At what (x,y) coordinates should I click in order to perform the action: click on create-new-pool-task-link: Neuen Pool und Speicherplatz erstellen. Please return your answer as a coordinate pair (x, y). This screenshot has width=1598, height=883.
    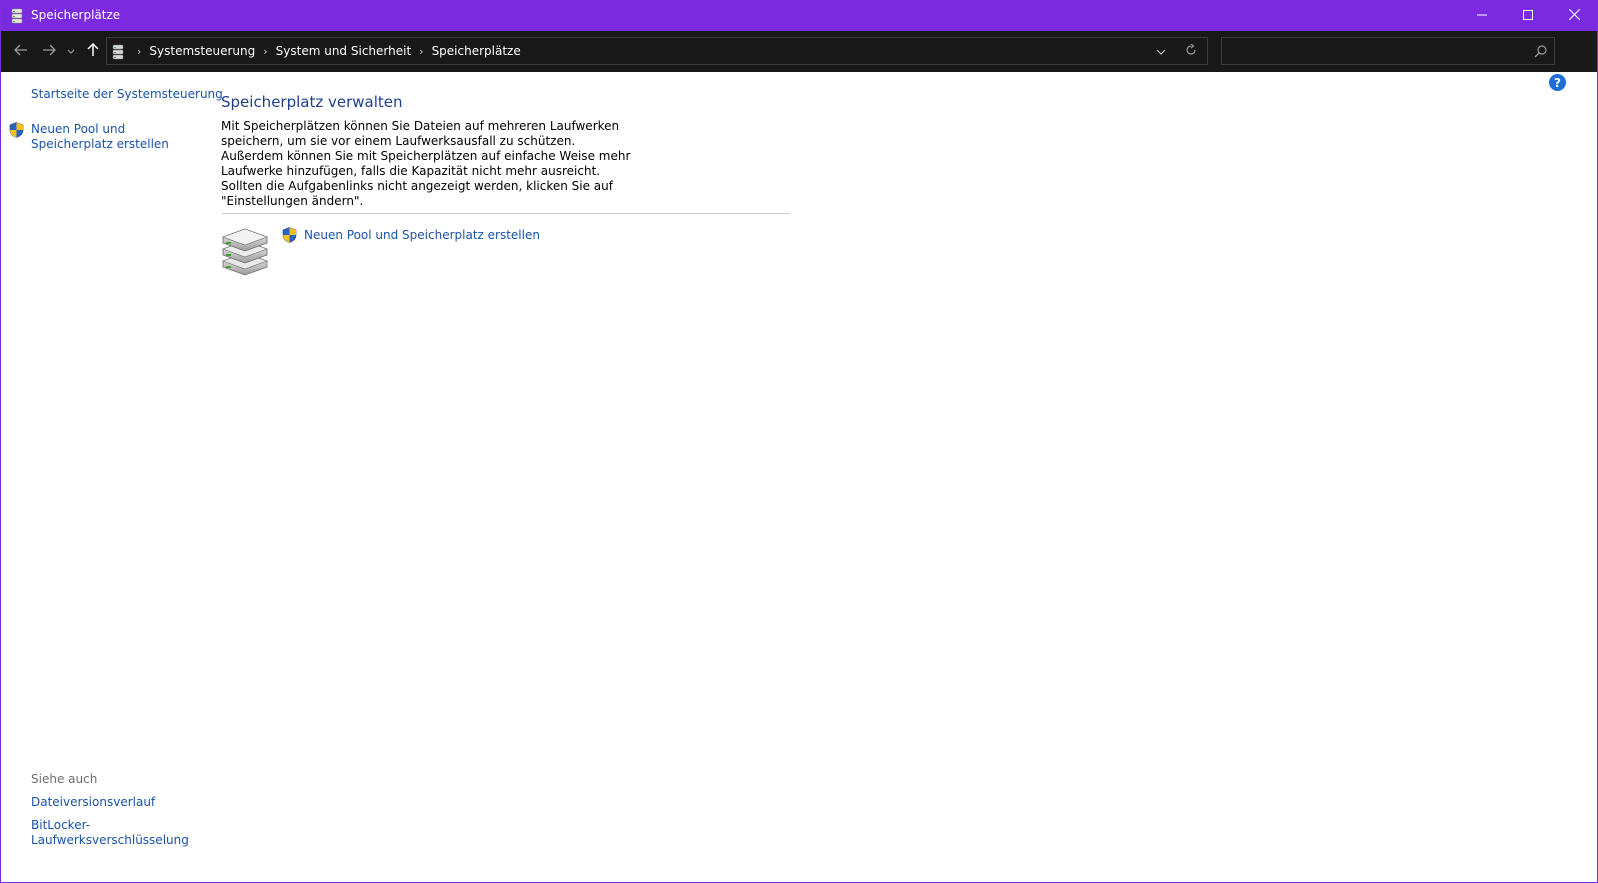
    Looking at the image, I should click on (422, 235).